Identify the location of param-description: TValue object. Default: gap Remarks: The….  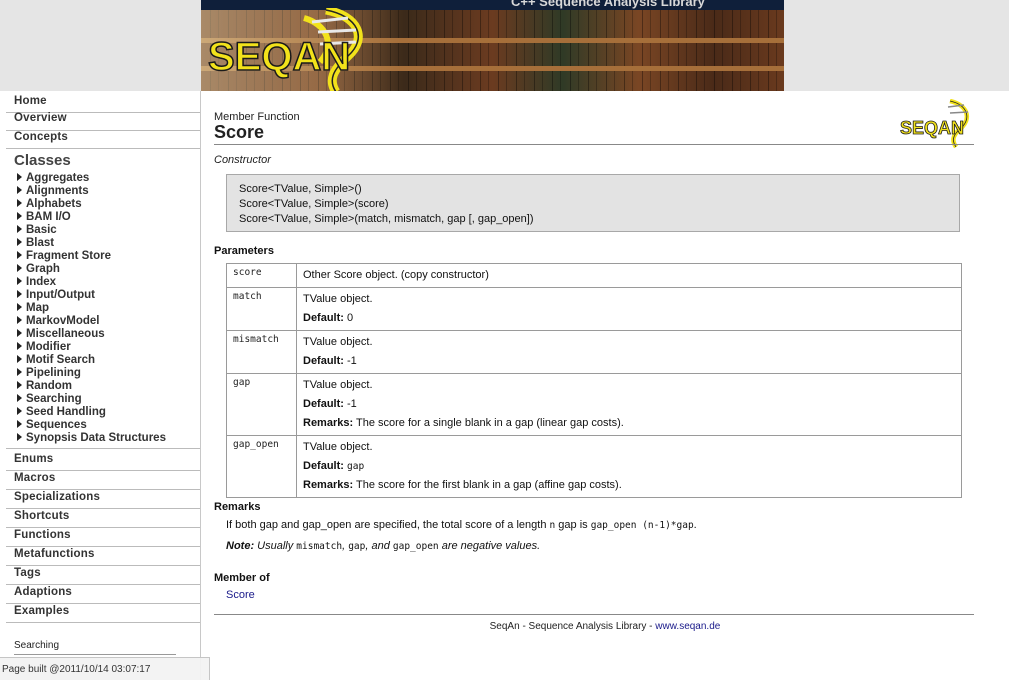
(629, 466).